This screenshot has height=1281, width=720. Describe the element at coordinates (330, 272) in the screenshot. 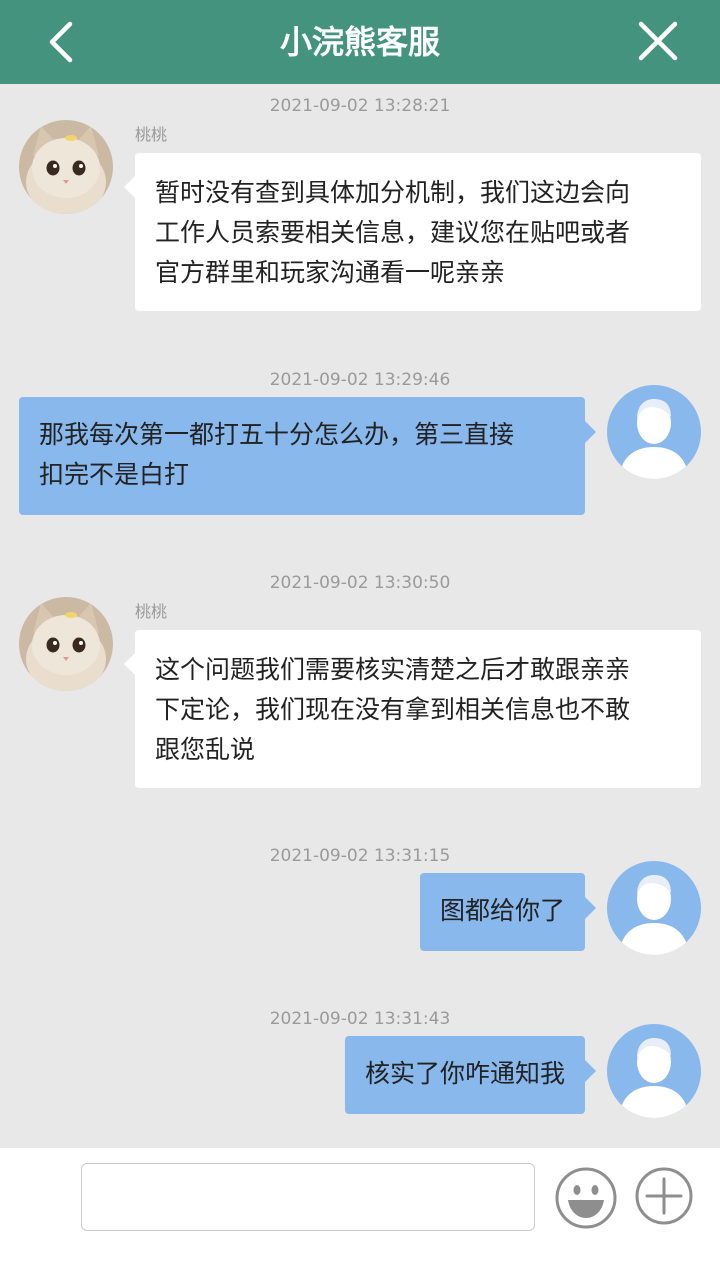

I see `message-text-line: 官方群里和玩家沟通看一呢亲亲` at that location.